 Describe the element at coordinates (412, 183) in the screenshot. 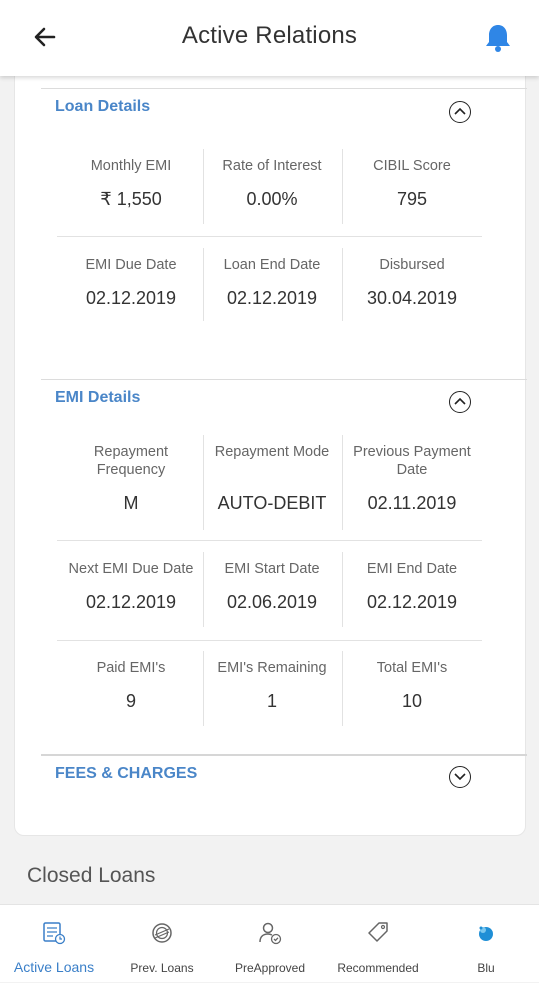

I see `cibil-score-cell: CIBIL Score 795` at that location.